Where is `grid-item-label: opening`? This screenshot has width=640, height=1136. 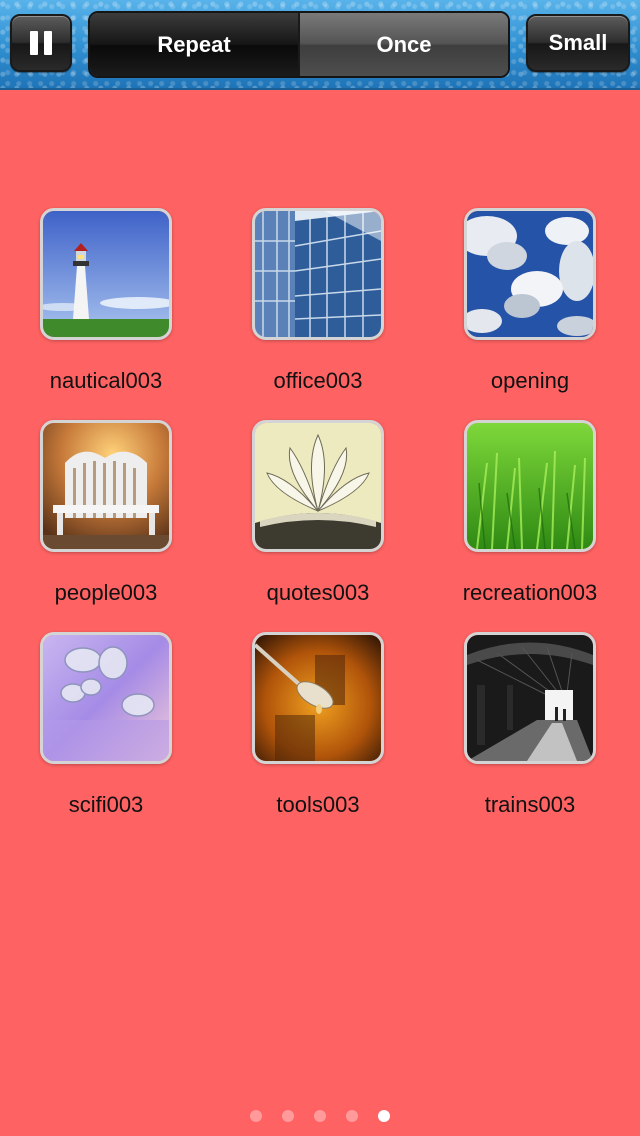
grid-item-label: opening is located at coordinates (530, 380).